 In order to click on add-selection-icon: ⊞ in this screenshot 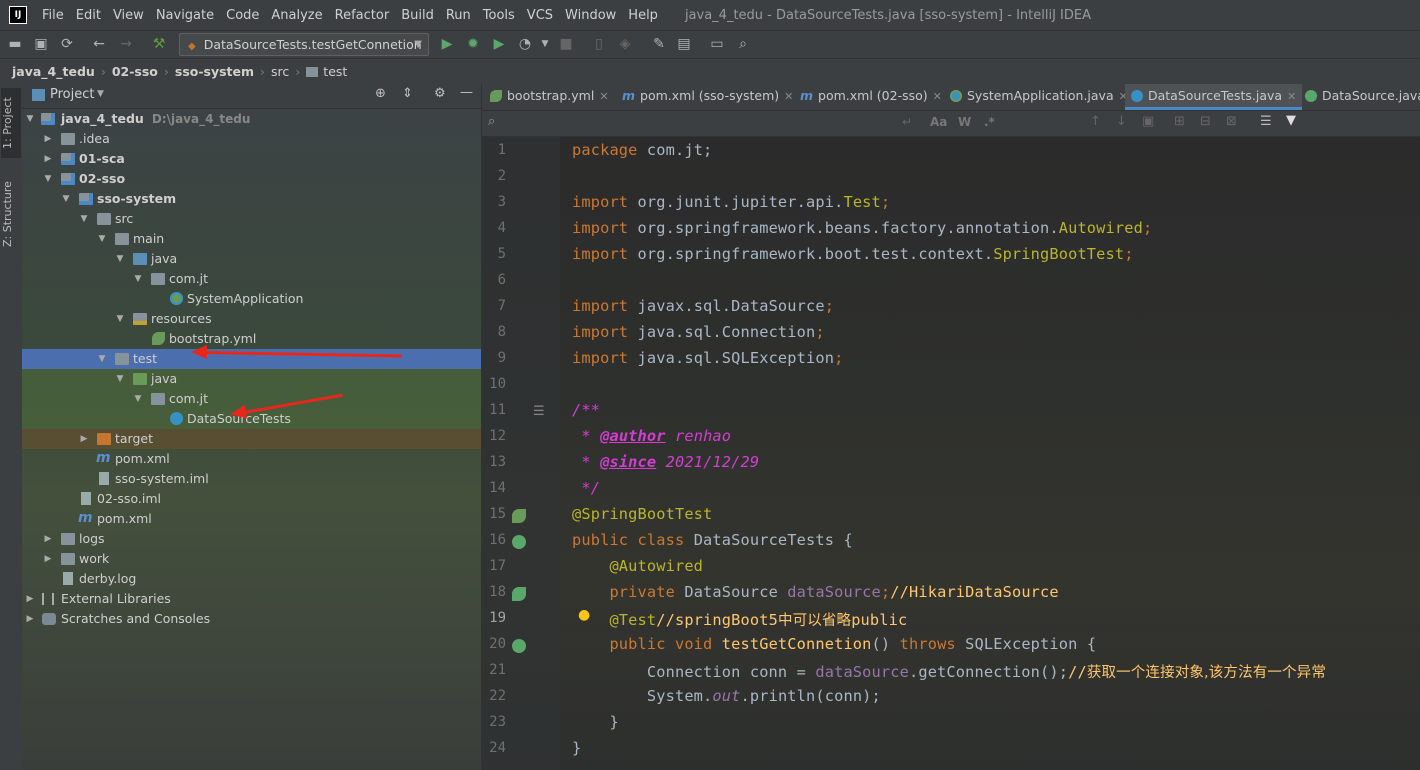, I will do `click(1179, 121)`.